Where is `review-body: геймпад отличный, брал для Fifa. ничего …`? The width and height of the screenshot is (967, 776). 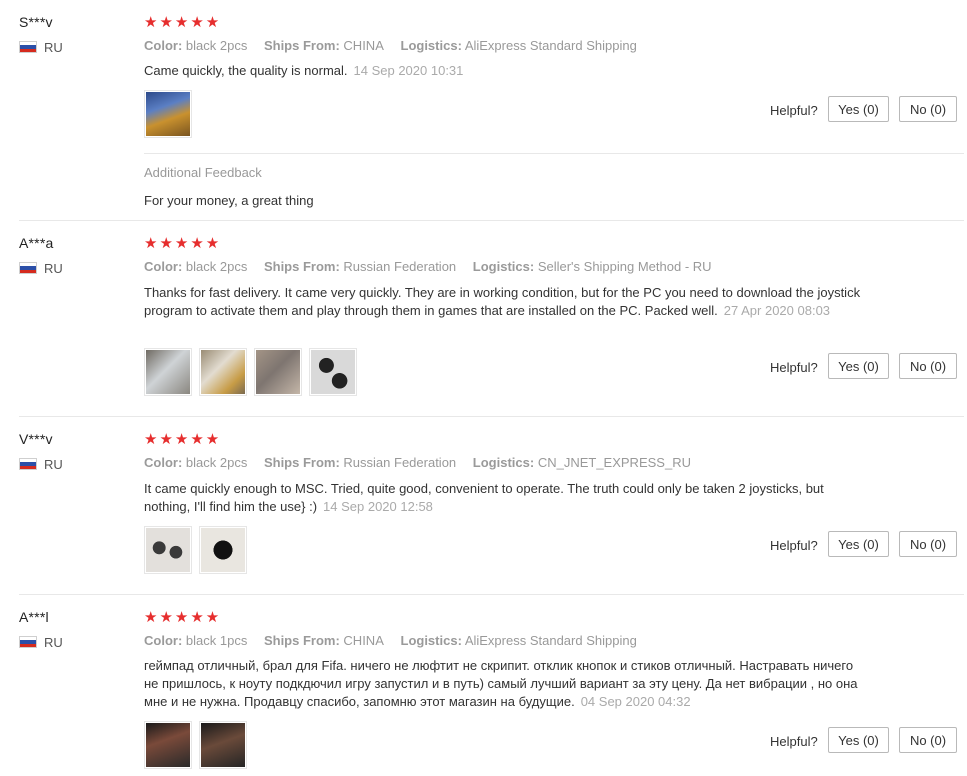
review-body: геймпад отличный, брал для Fifa. ничего … is located at coordinates (501, 683).